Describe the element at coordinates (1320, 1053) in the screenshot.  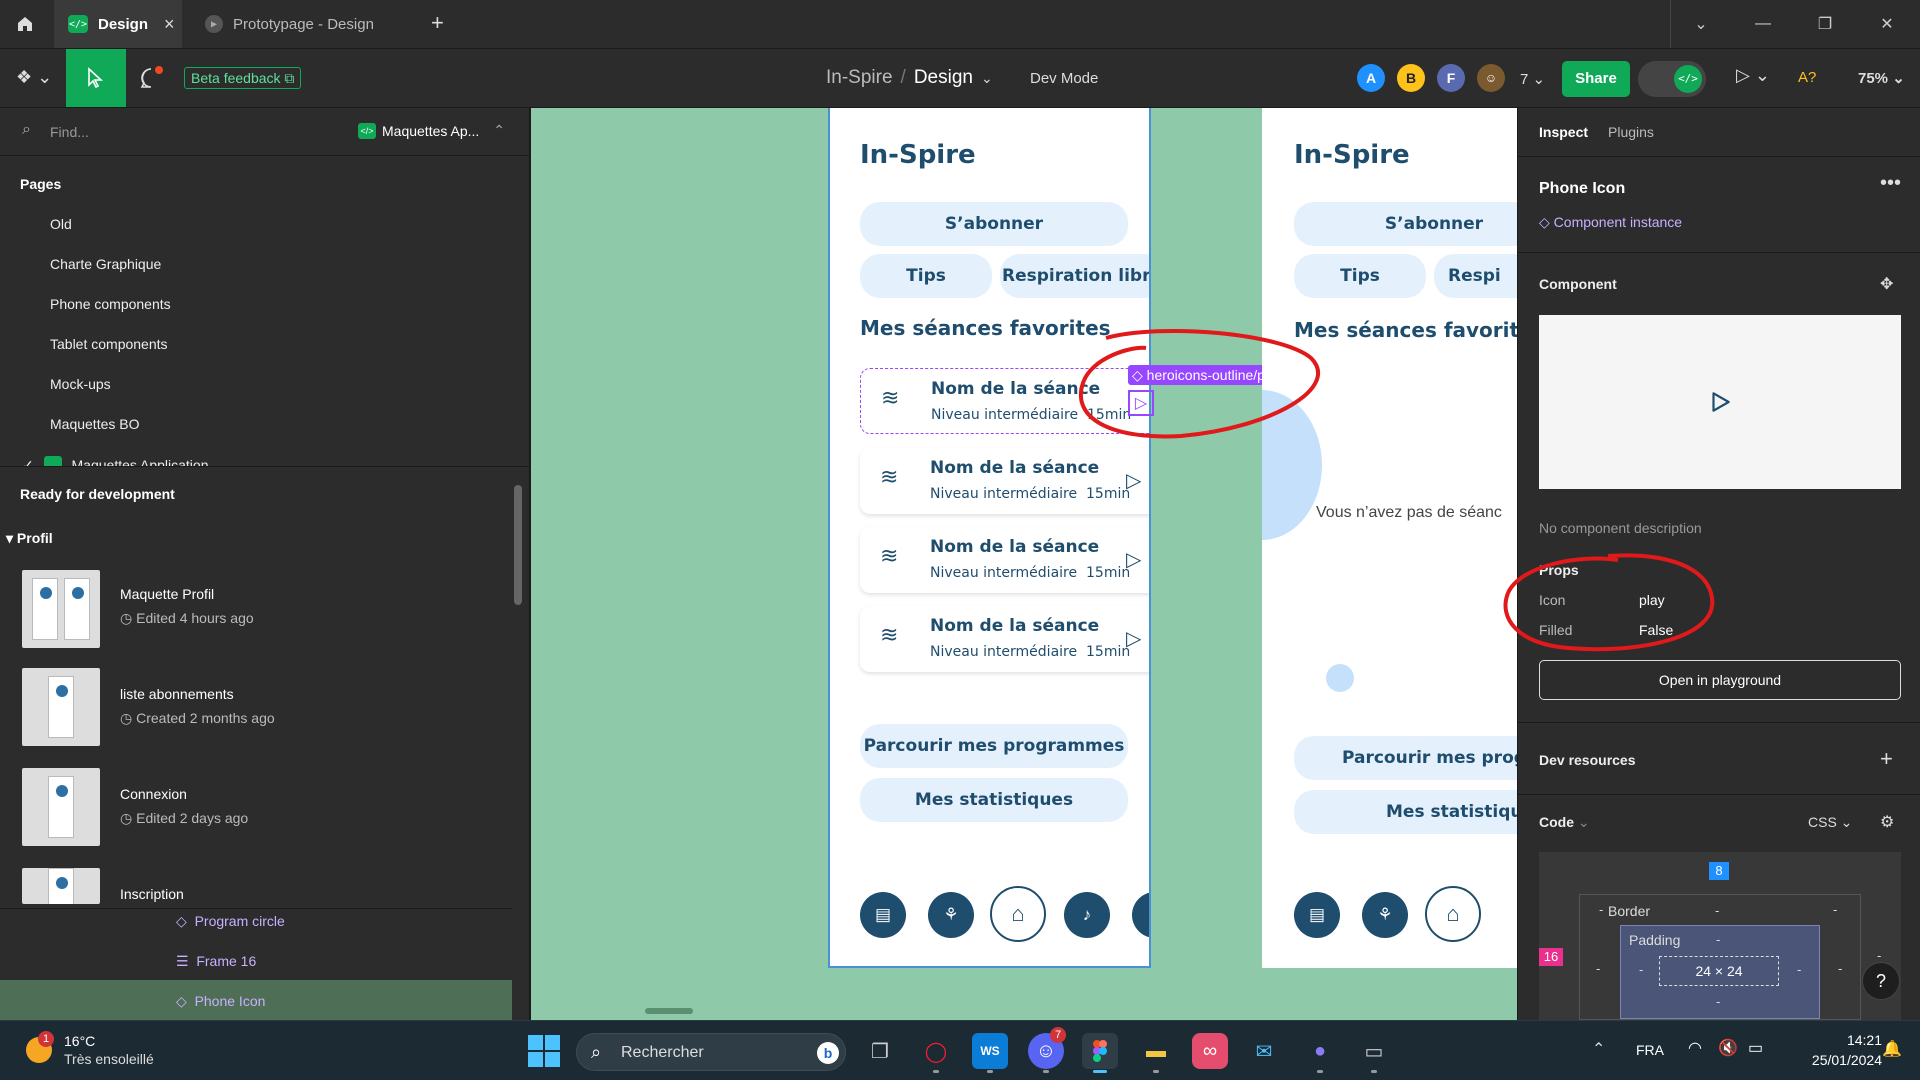
I see `app-icon: ●` at that location.